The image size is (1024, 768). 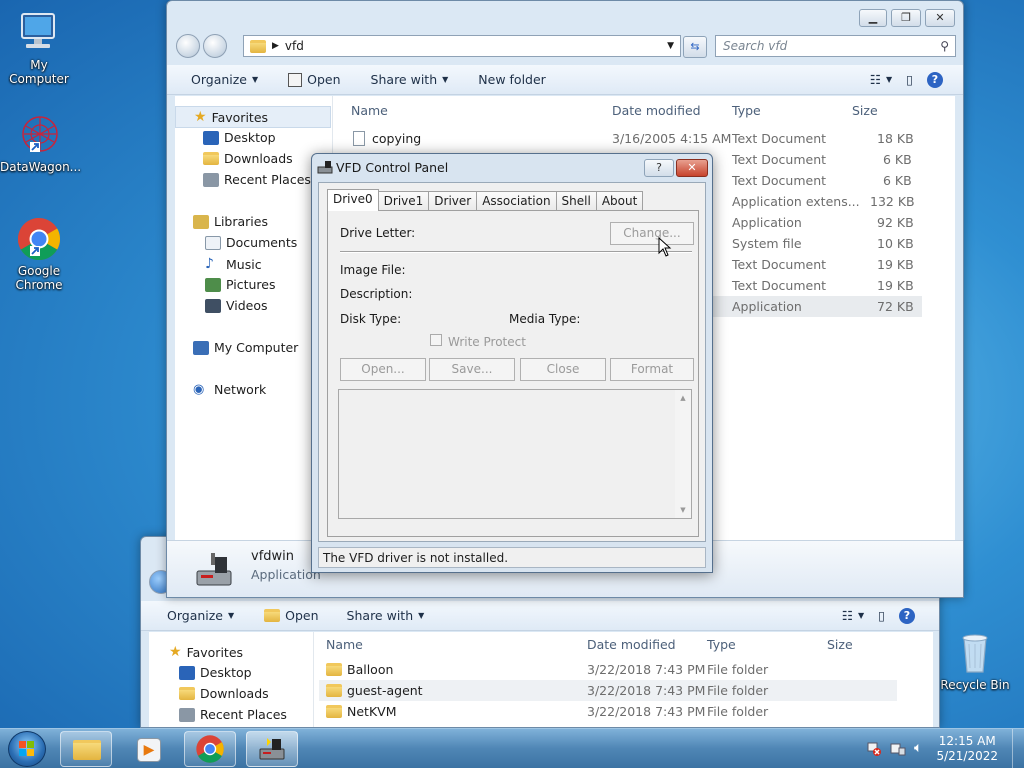 What do you see at coordinates (229, 389) in the screenshot?
I see `nav-network: ◉ Network` at bounding box center [229, 389].